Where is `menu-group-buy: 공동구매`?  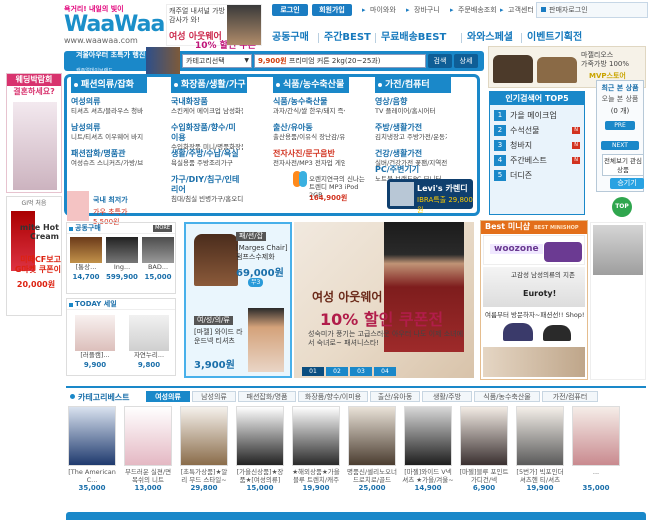 menu-group-buy: 공동구매 is located at coordinates (290, 38).